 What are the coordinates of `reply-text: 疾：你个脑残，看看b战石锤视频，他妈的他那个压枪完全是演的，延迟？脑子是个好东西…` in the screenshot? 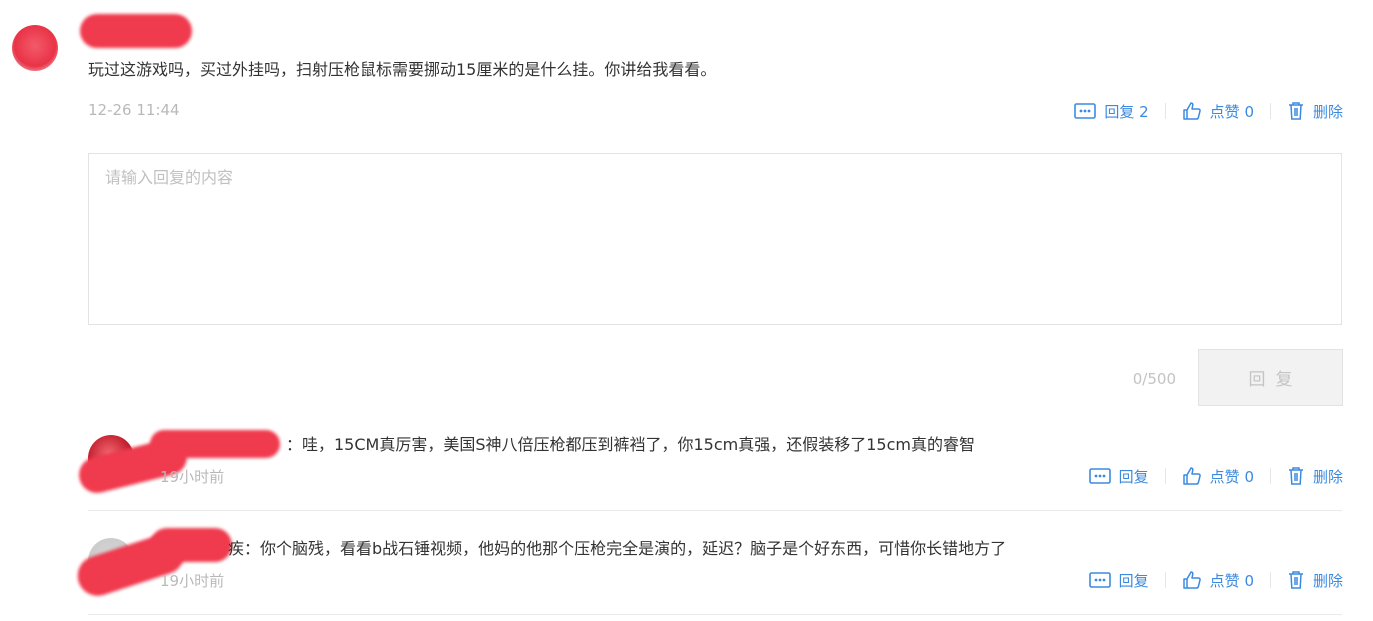 It's located at (617, 548).